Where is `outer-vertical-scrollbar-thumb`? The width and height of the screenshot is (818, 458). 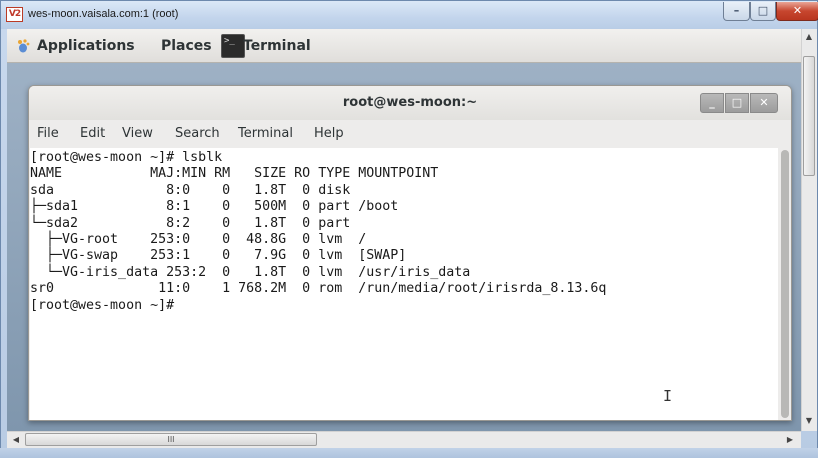
outer-vertical-scrollbar-thumb is located at coordinates (809, 116).